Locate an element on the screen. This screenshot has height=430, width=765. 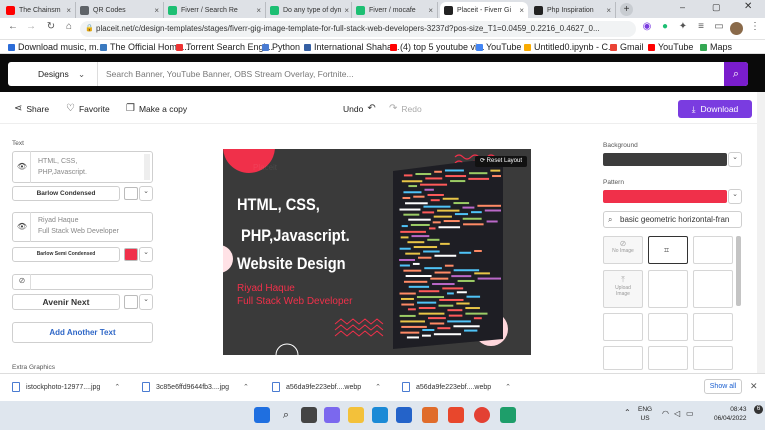
extension-icon: ● is located at coordinates (665, 26).